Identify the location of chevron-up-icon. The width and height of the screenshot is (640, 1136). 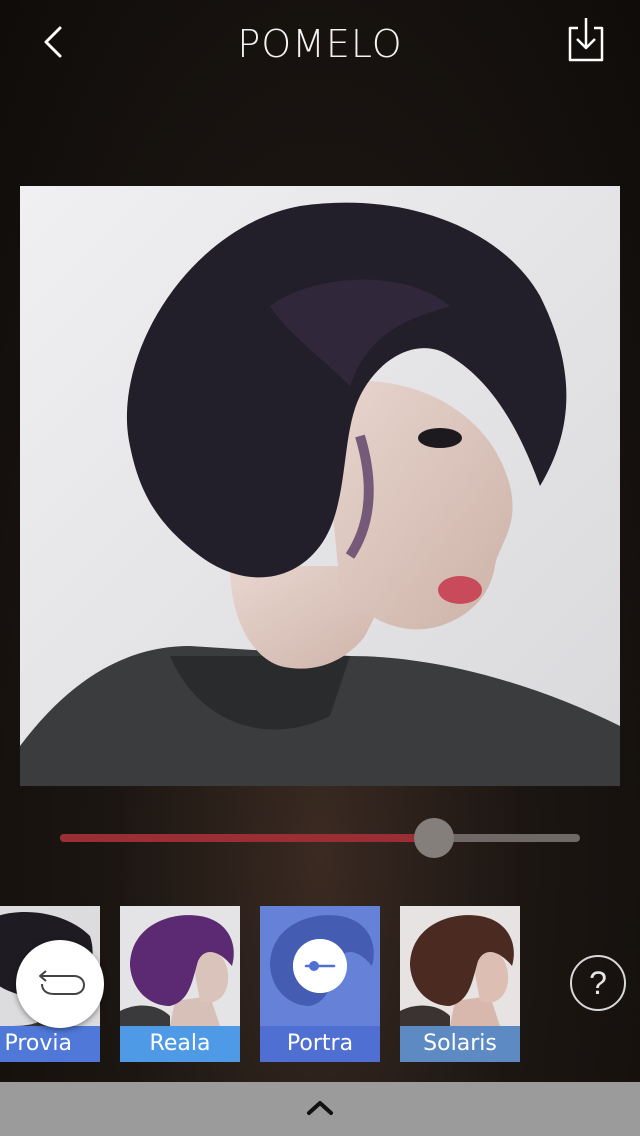
(320, 1108).